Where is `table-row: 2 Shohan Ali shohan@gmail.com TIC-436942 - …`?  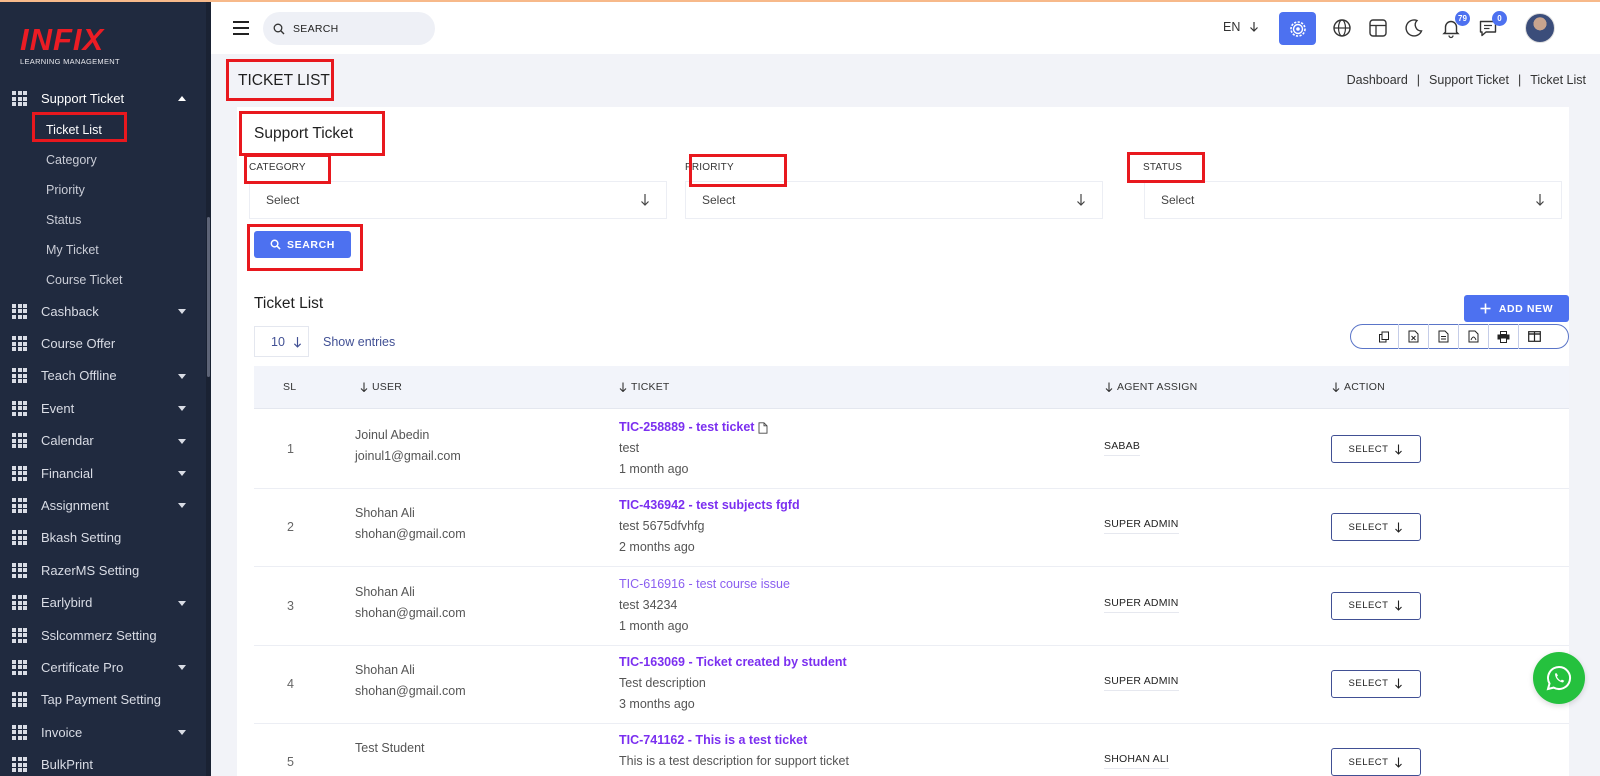 table-row: 2 Shohan Ali shohan@gmail.com TIC-436942 - … is located at coordinates (911, 527).